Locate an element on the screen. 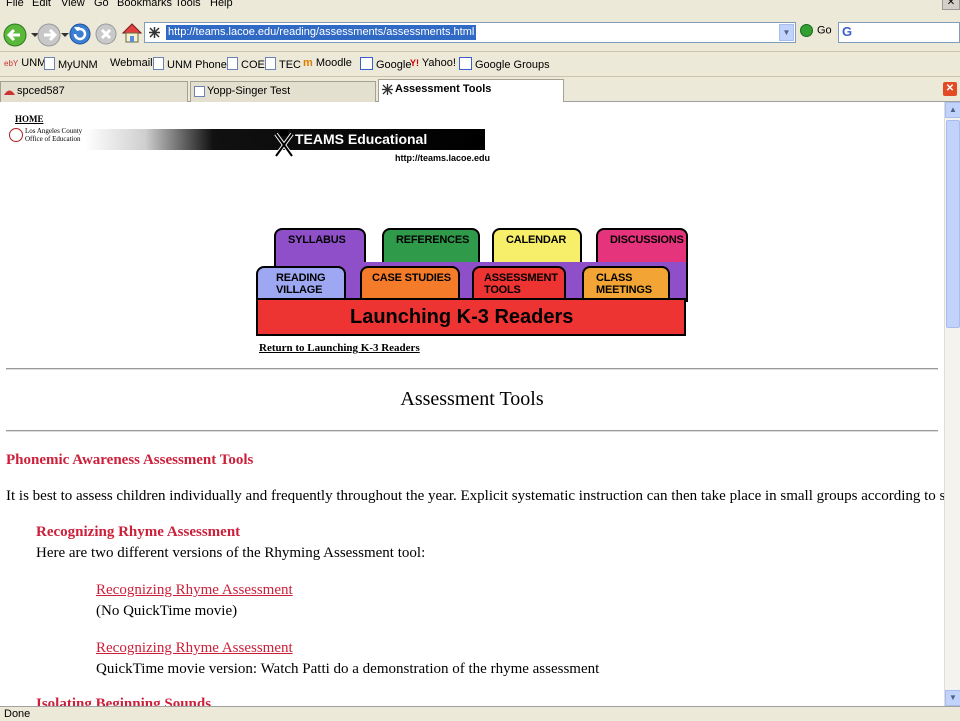  nav-tab-label: CALENDAR is located at coordinates (536, 240).